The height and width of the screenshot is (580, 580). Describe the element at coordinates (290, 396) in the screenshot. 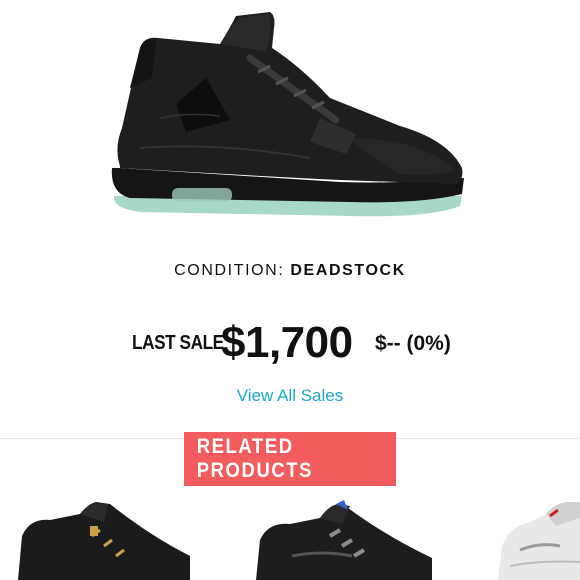

I see `view-all-sales-link: View All Sales` at that location.